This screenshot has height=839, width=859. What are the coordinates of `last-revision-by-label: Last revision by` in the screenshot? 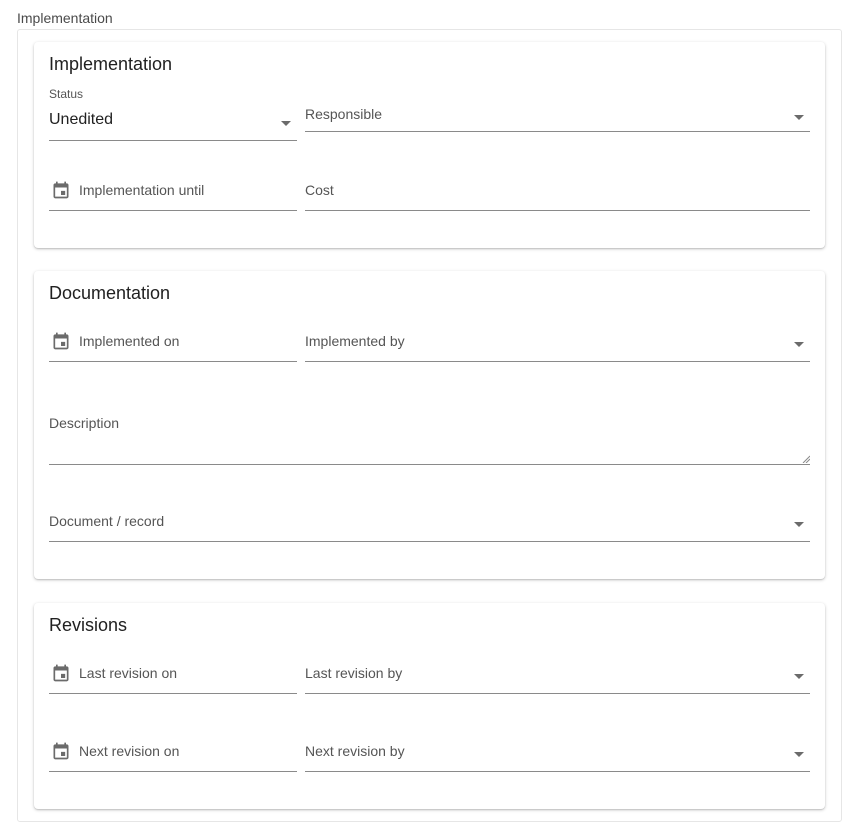 It's located at (354, 673).